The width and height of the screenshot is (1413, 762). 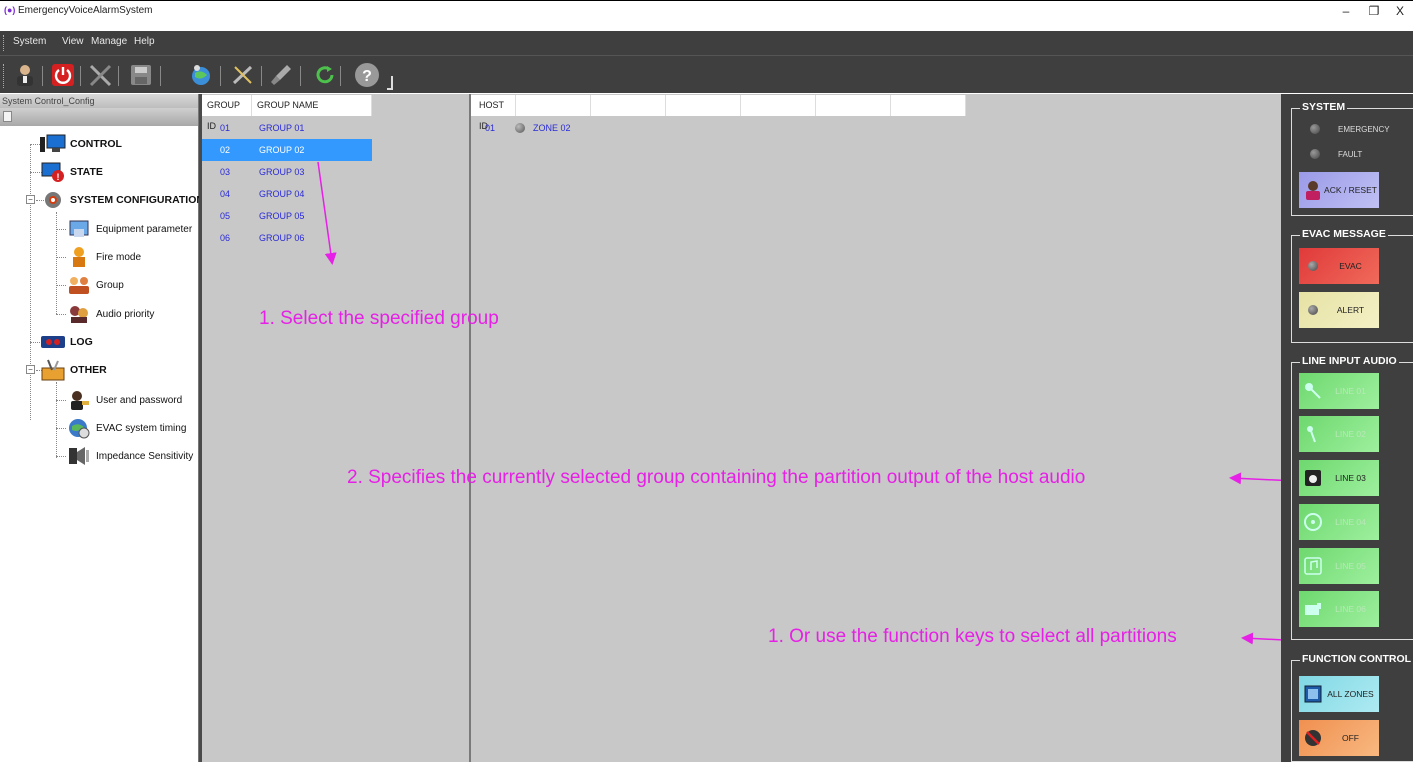 What do you see at coordinates (1339, 566) in the screenshot?
I see `line-05-button: LINE 05` at bounding box center [1339, 566].